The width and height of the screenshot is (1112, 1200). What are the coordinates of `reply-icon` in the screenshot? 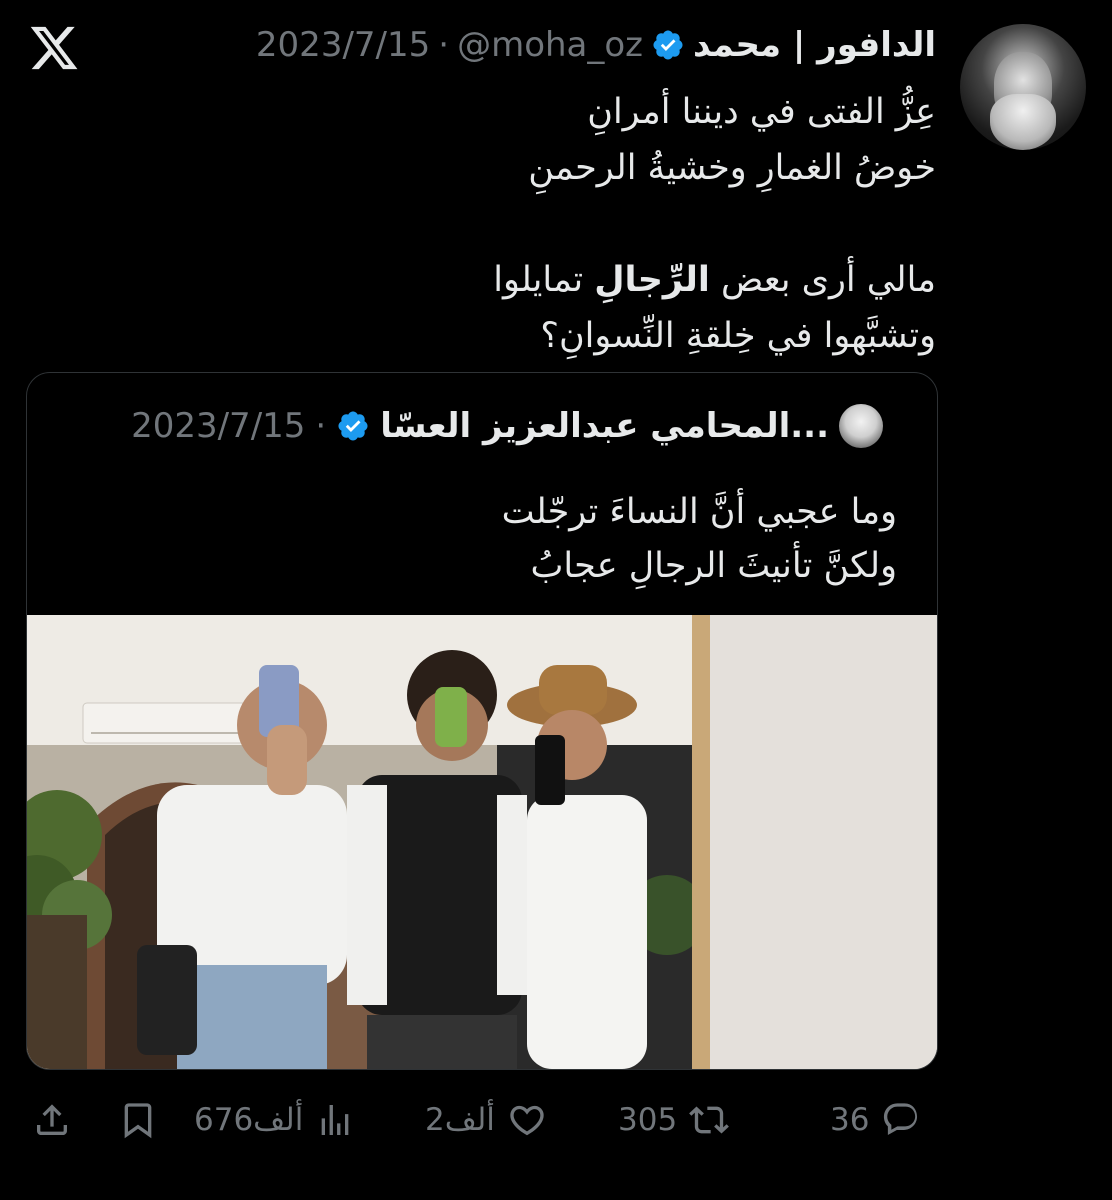 It's located at (901, 1119).